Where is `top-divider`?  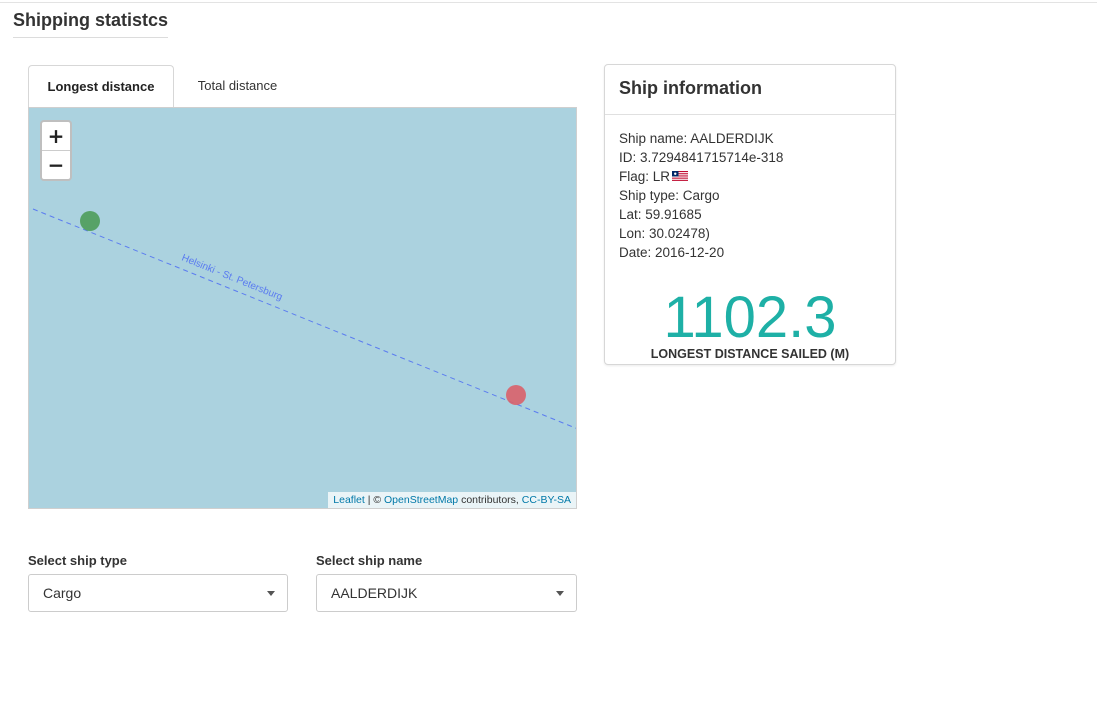
top-divider is located at coordinates (548, 2).